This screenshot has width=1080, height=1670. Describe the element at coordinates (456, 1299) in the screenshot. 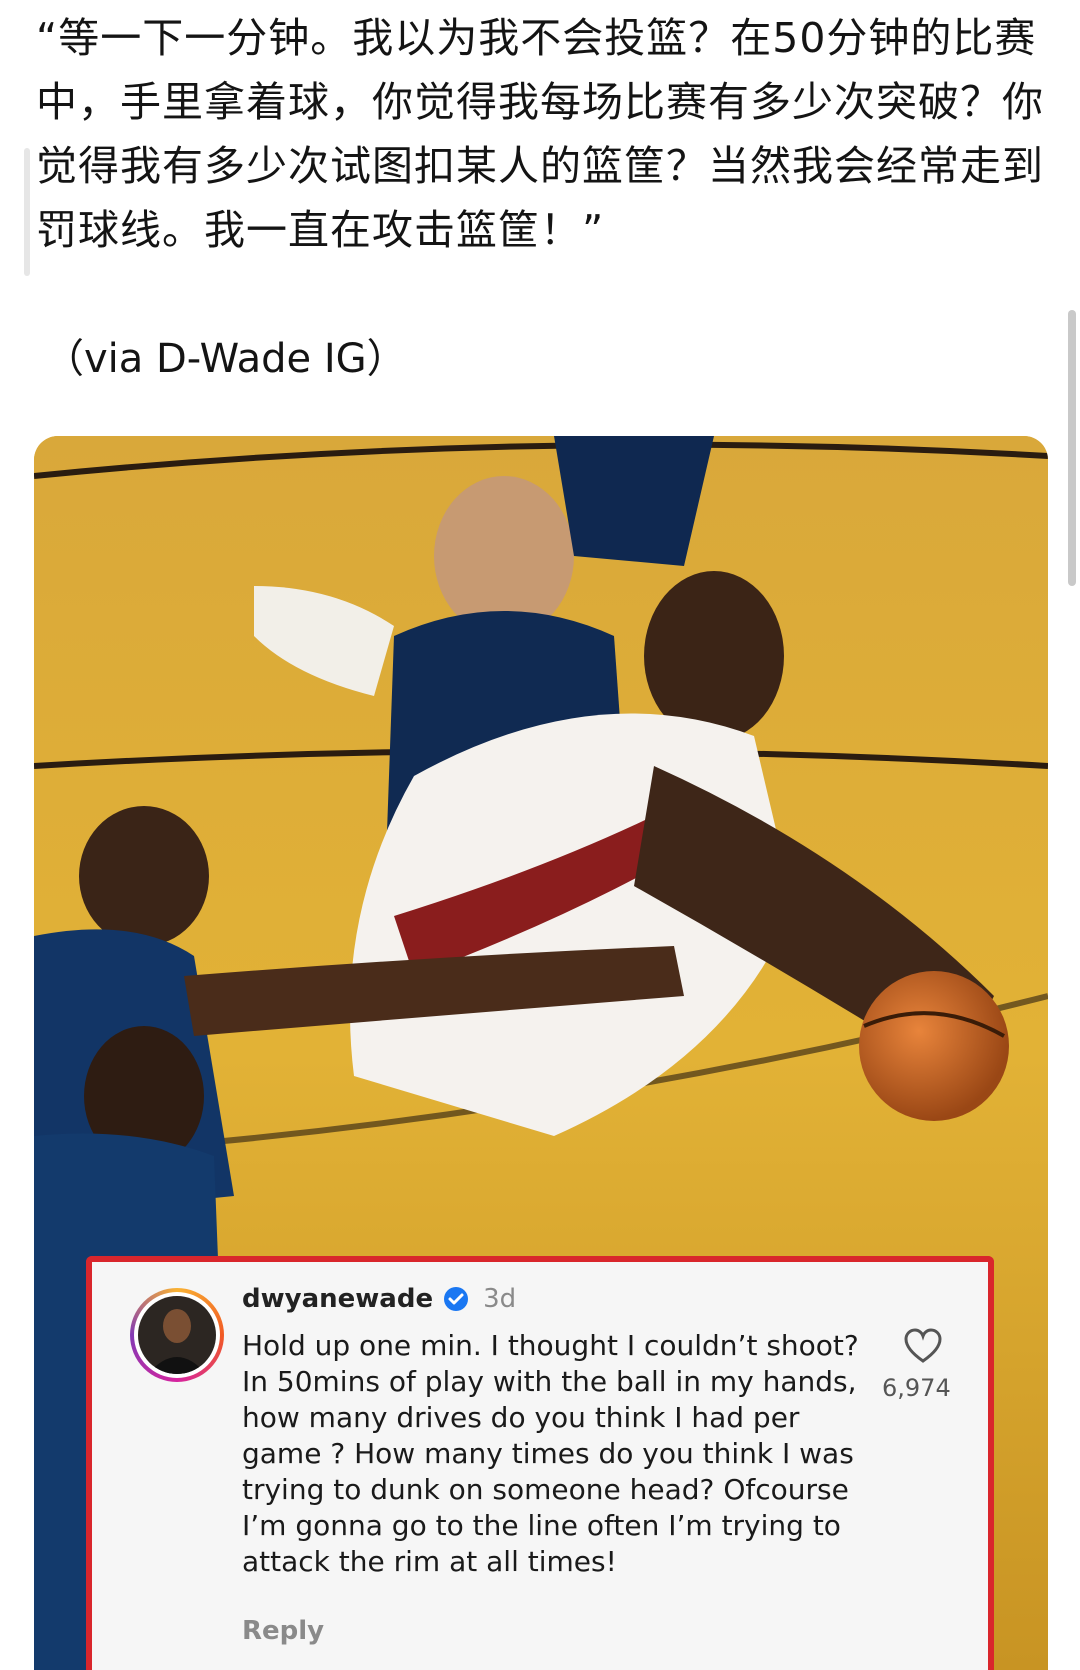

I see `verified-badge-icon` at that location.